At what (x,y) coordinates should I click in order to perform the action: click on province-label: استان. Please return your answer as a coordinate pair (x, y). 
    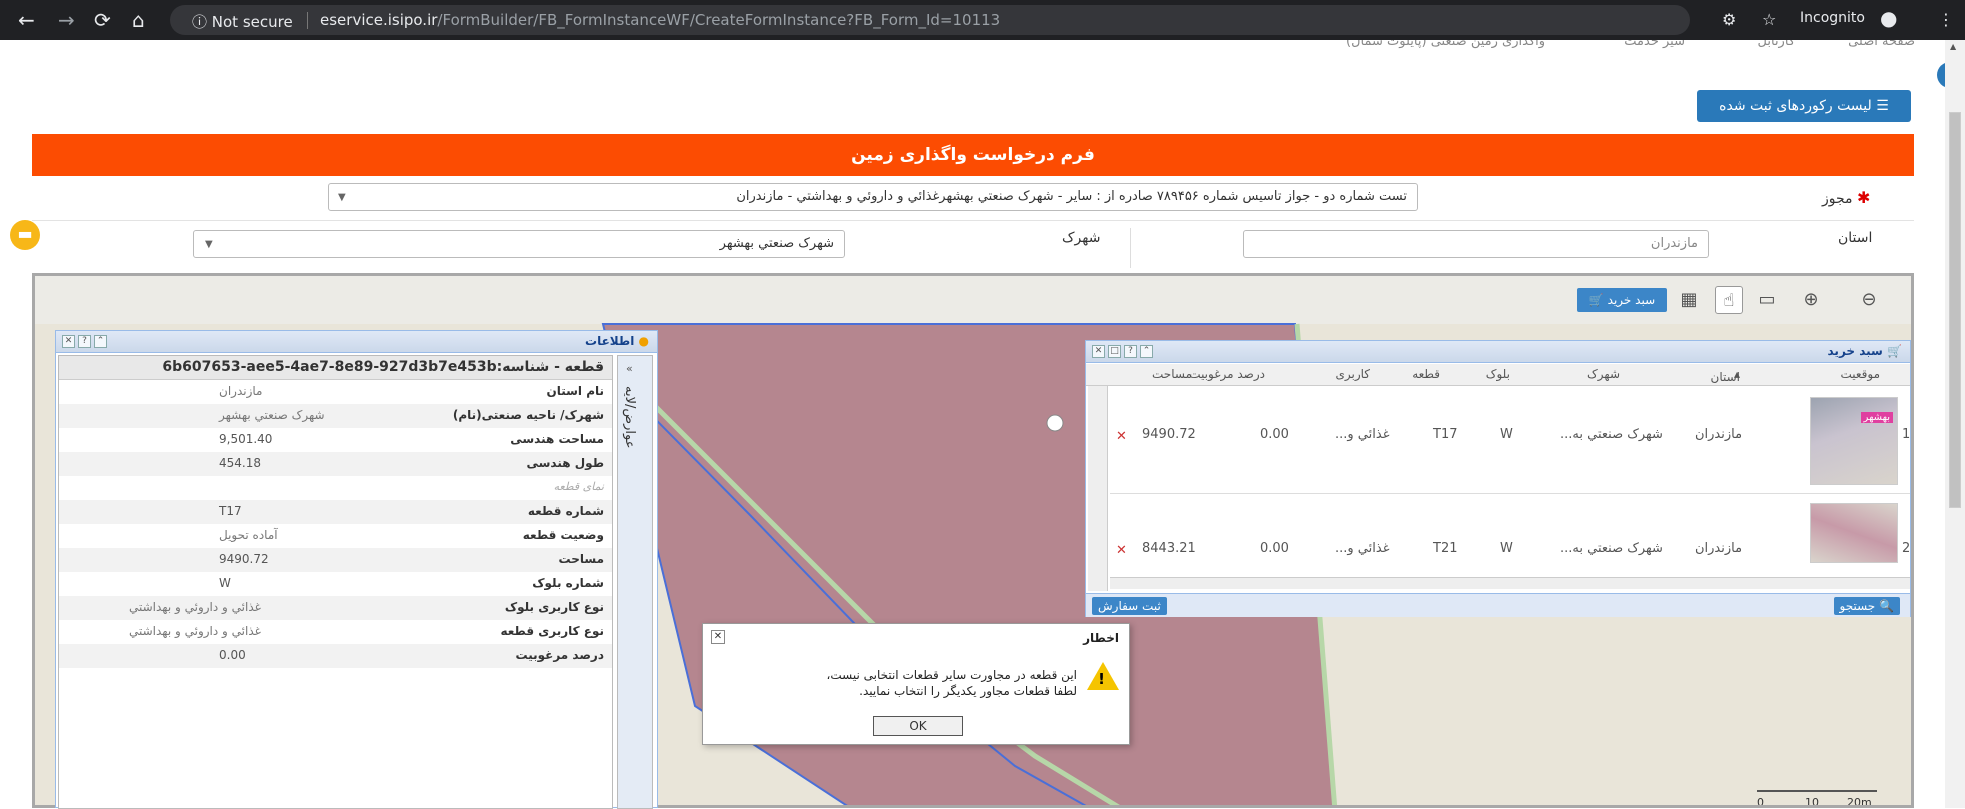
    Looking at the image, I should click on (1855, 238).